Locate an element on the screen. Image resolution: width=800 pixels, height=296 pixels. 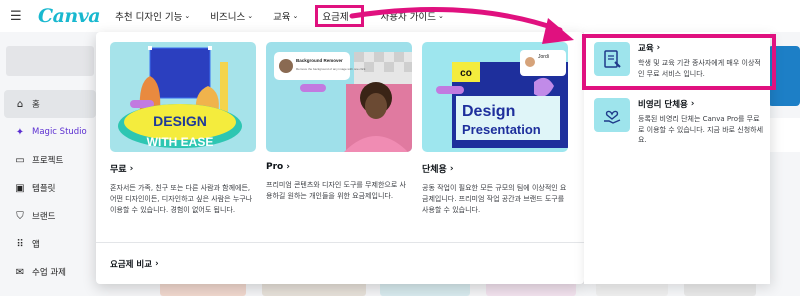
highlight-annotation-box is located at coordinates (679, 62).